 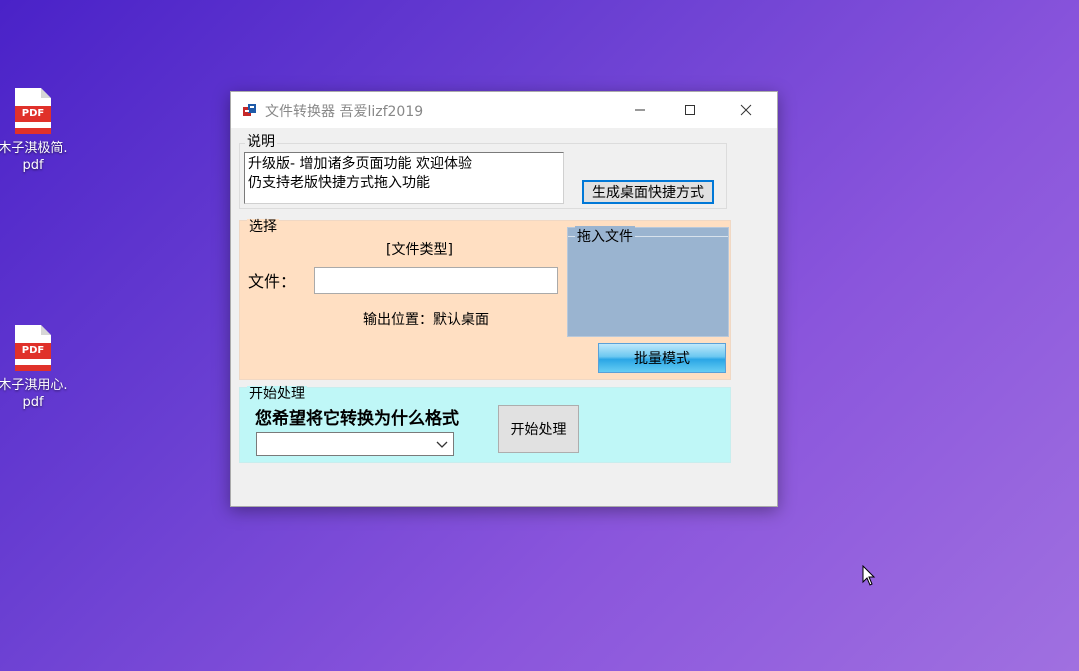 I want to click on output-location-label: 输出位置：默认桌面, so click(x=426, y=320).